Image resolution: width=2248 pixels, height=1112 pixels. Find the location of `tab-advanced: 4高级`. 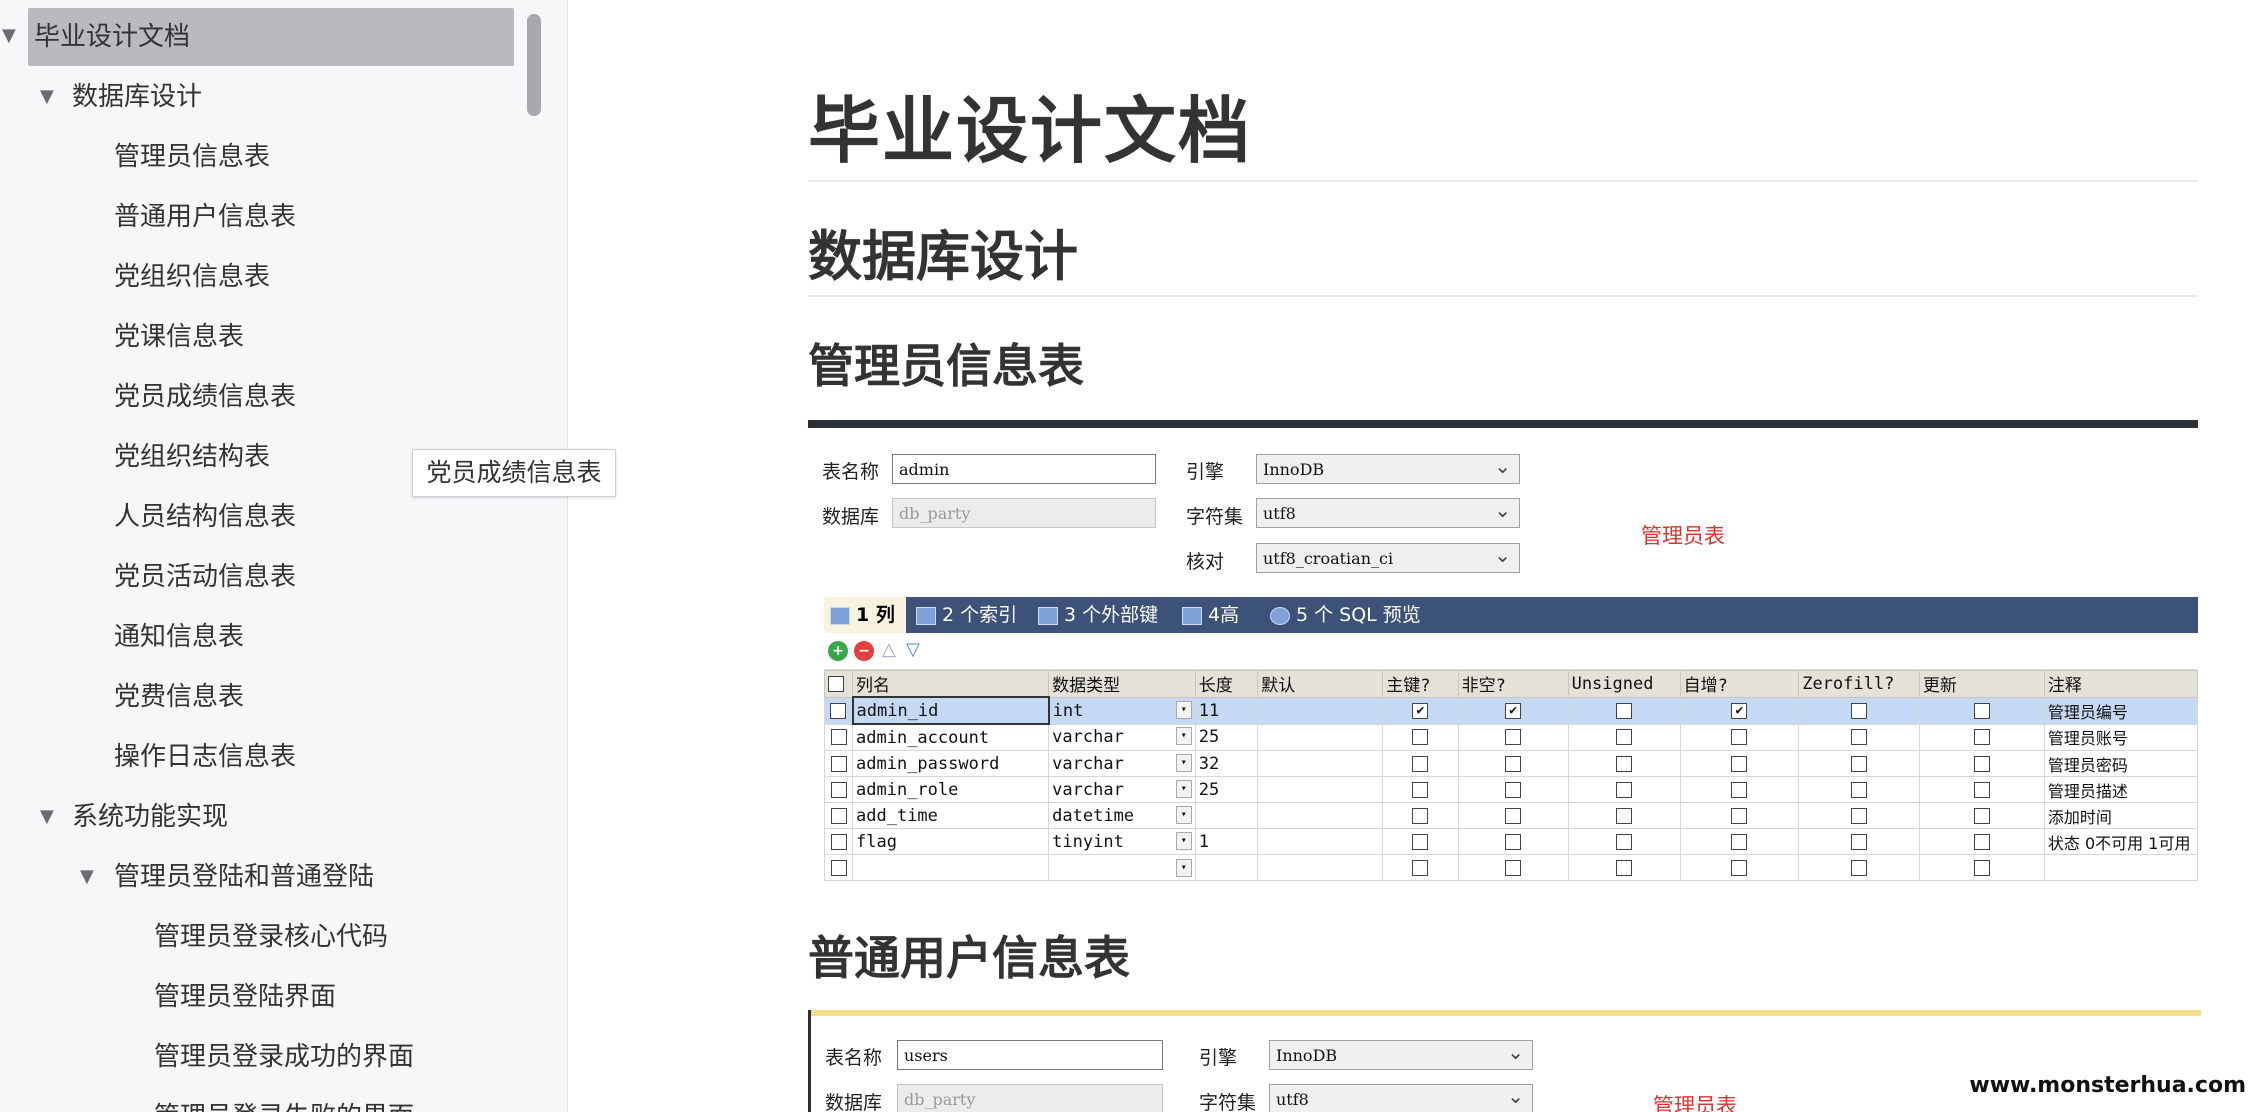

tab-advanced: 4高级 is located at coordinates (1217, 629).